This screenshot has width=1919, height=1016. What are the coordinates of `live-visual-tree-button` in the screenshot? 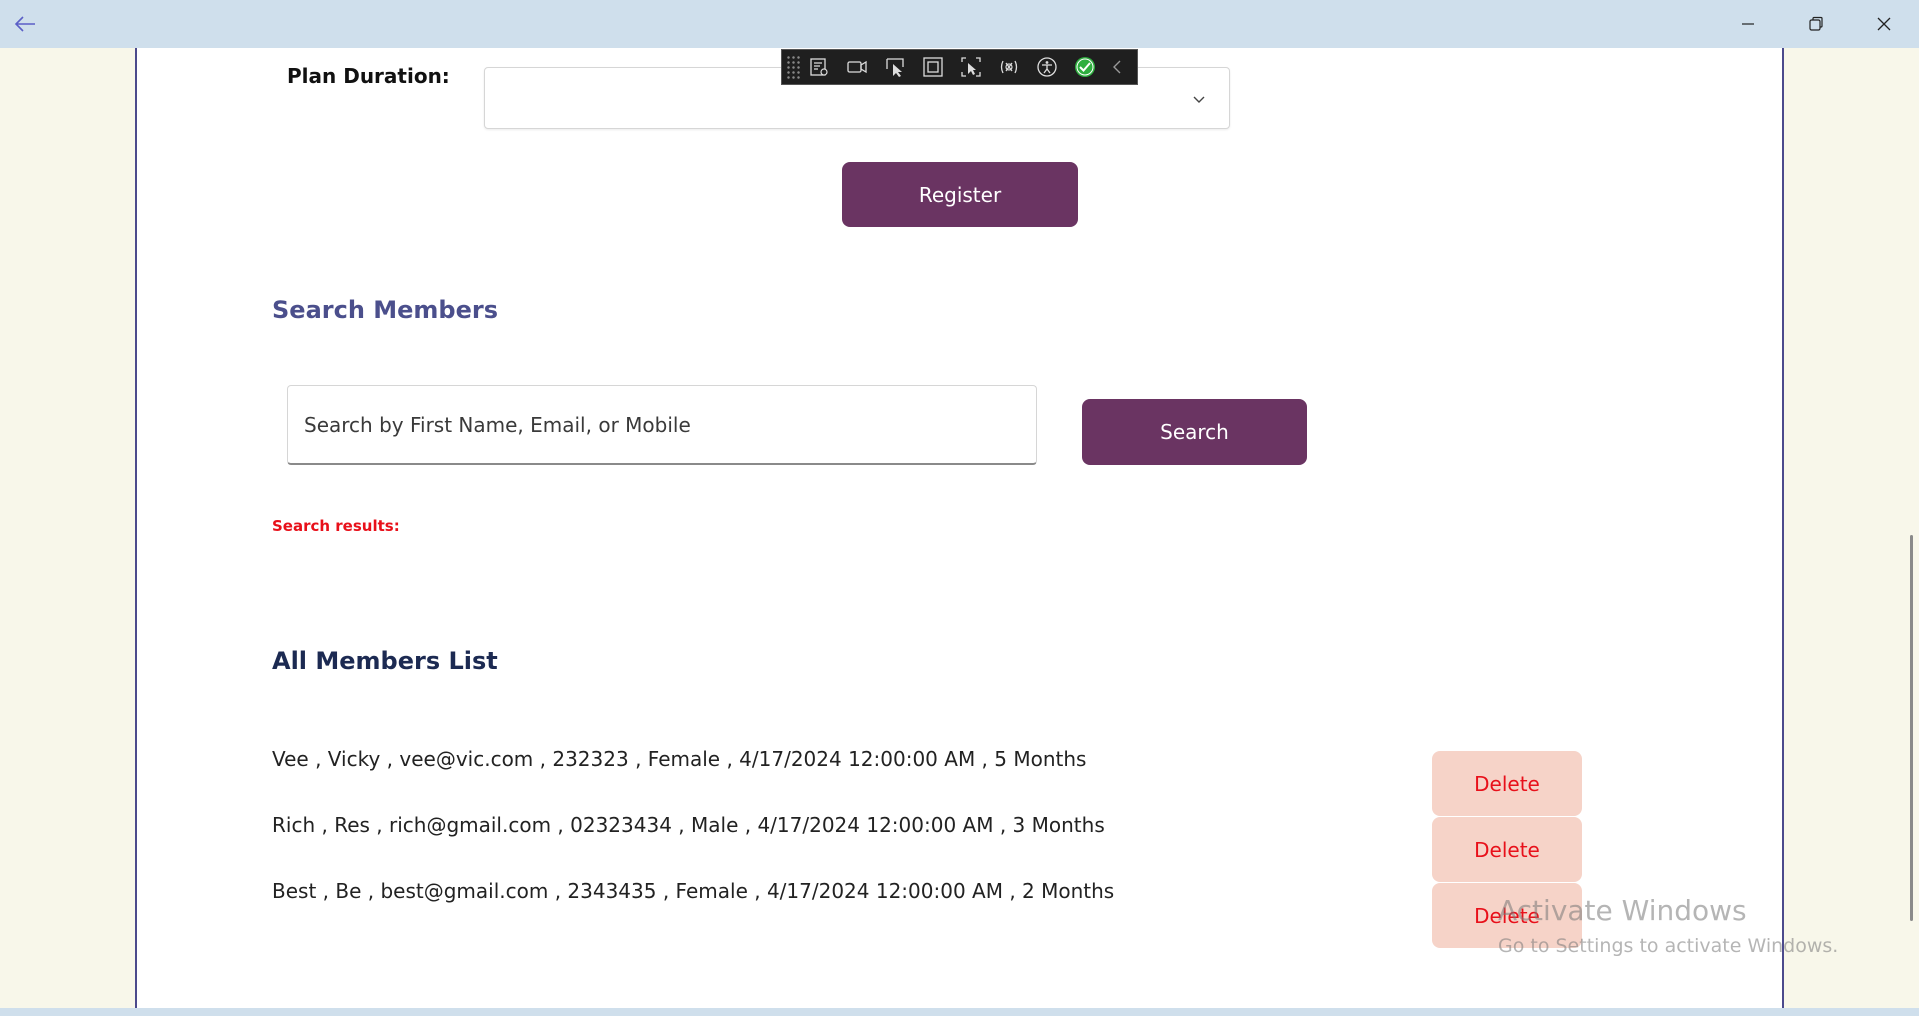 It's located at (819, 67).